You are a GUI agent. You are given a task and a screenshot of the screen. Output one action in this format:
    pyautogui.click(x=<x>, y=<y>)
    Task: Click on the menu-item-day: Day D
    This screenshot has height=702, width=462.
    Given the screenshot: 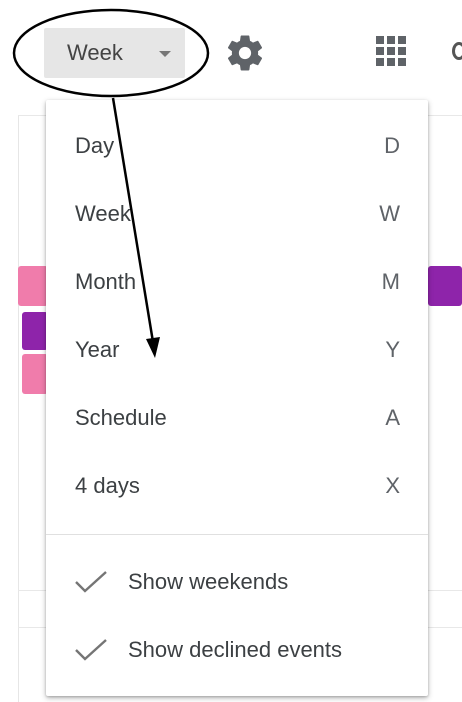 What is the action you would take?
    pyautogui.click(x=237, y=146)
    